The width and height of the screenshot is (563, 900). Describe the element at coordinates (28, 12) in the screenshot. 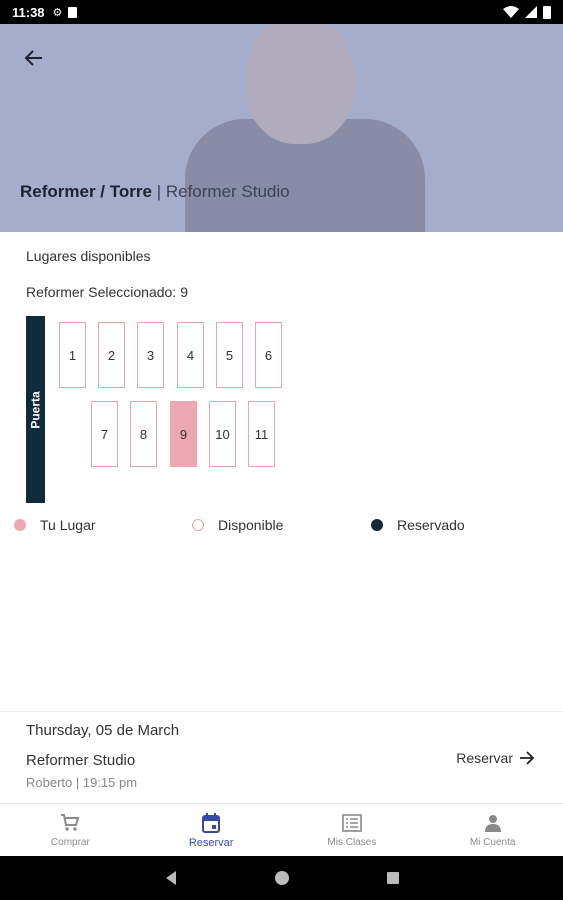

I see `status-time: 11:38` at that location.